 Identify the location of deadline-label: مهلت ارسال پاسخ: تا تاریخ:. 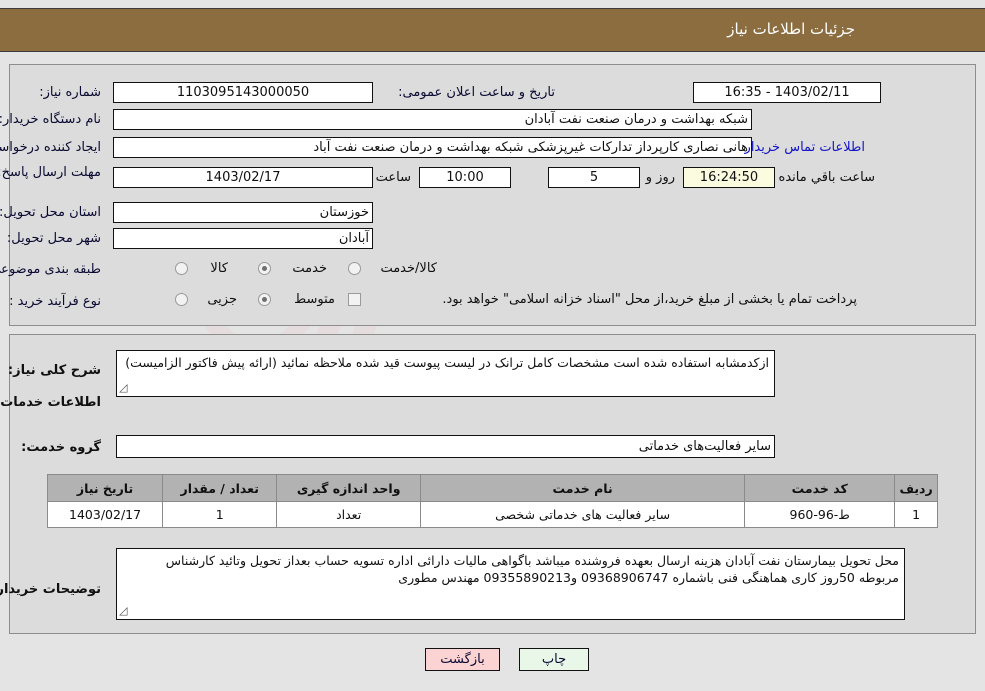
(50, 172).